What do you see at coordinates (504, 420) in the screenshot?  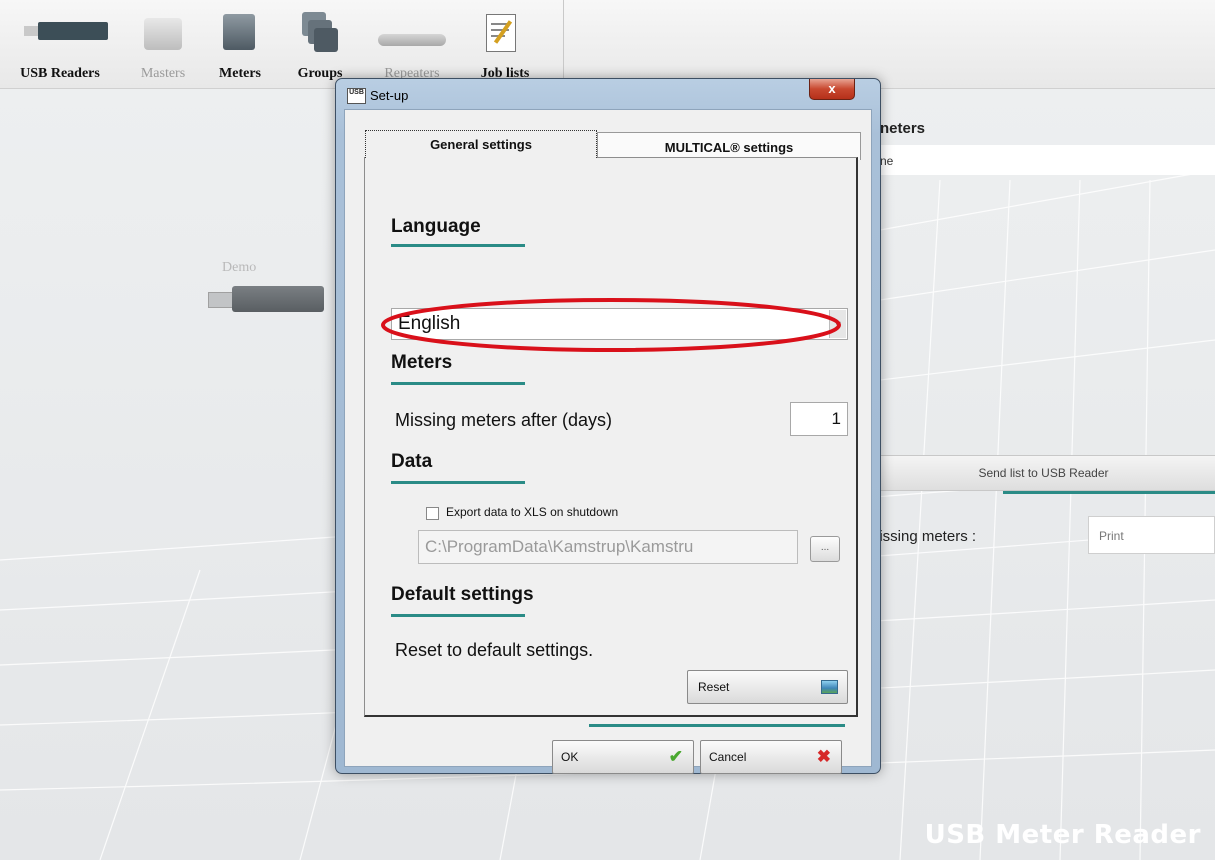 I see `missing-meters-days-label: Missing meters after (days)` at bounding box center [504, 420].